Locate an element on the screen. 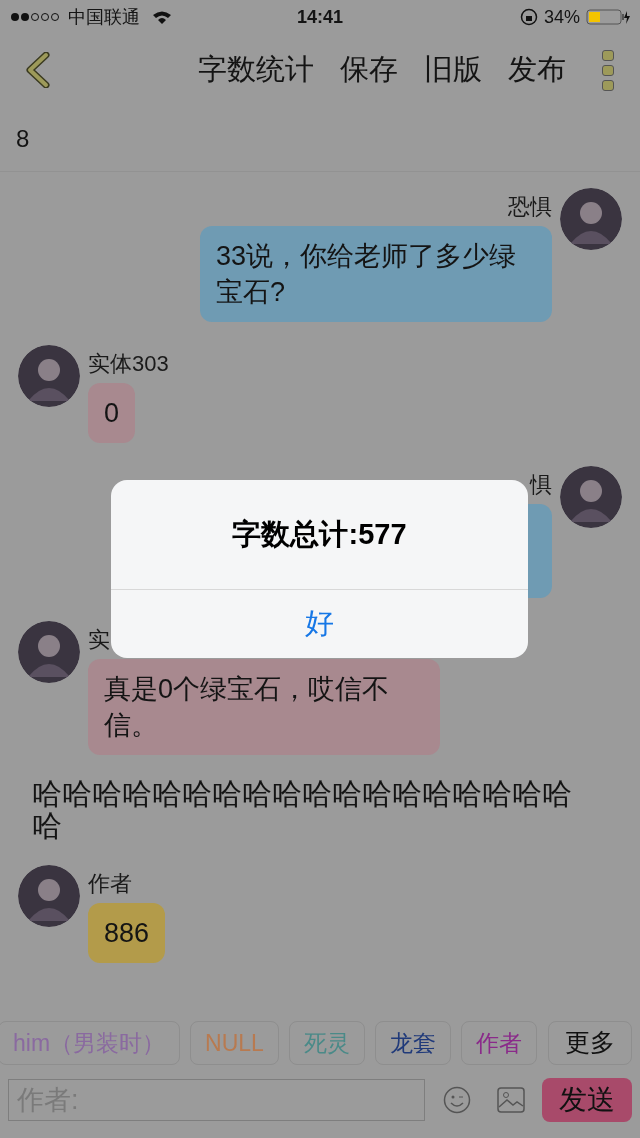  nav-action: 旧版 is located at coordinates (453, 70).